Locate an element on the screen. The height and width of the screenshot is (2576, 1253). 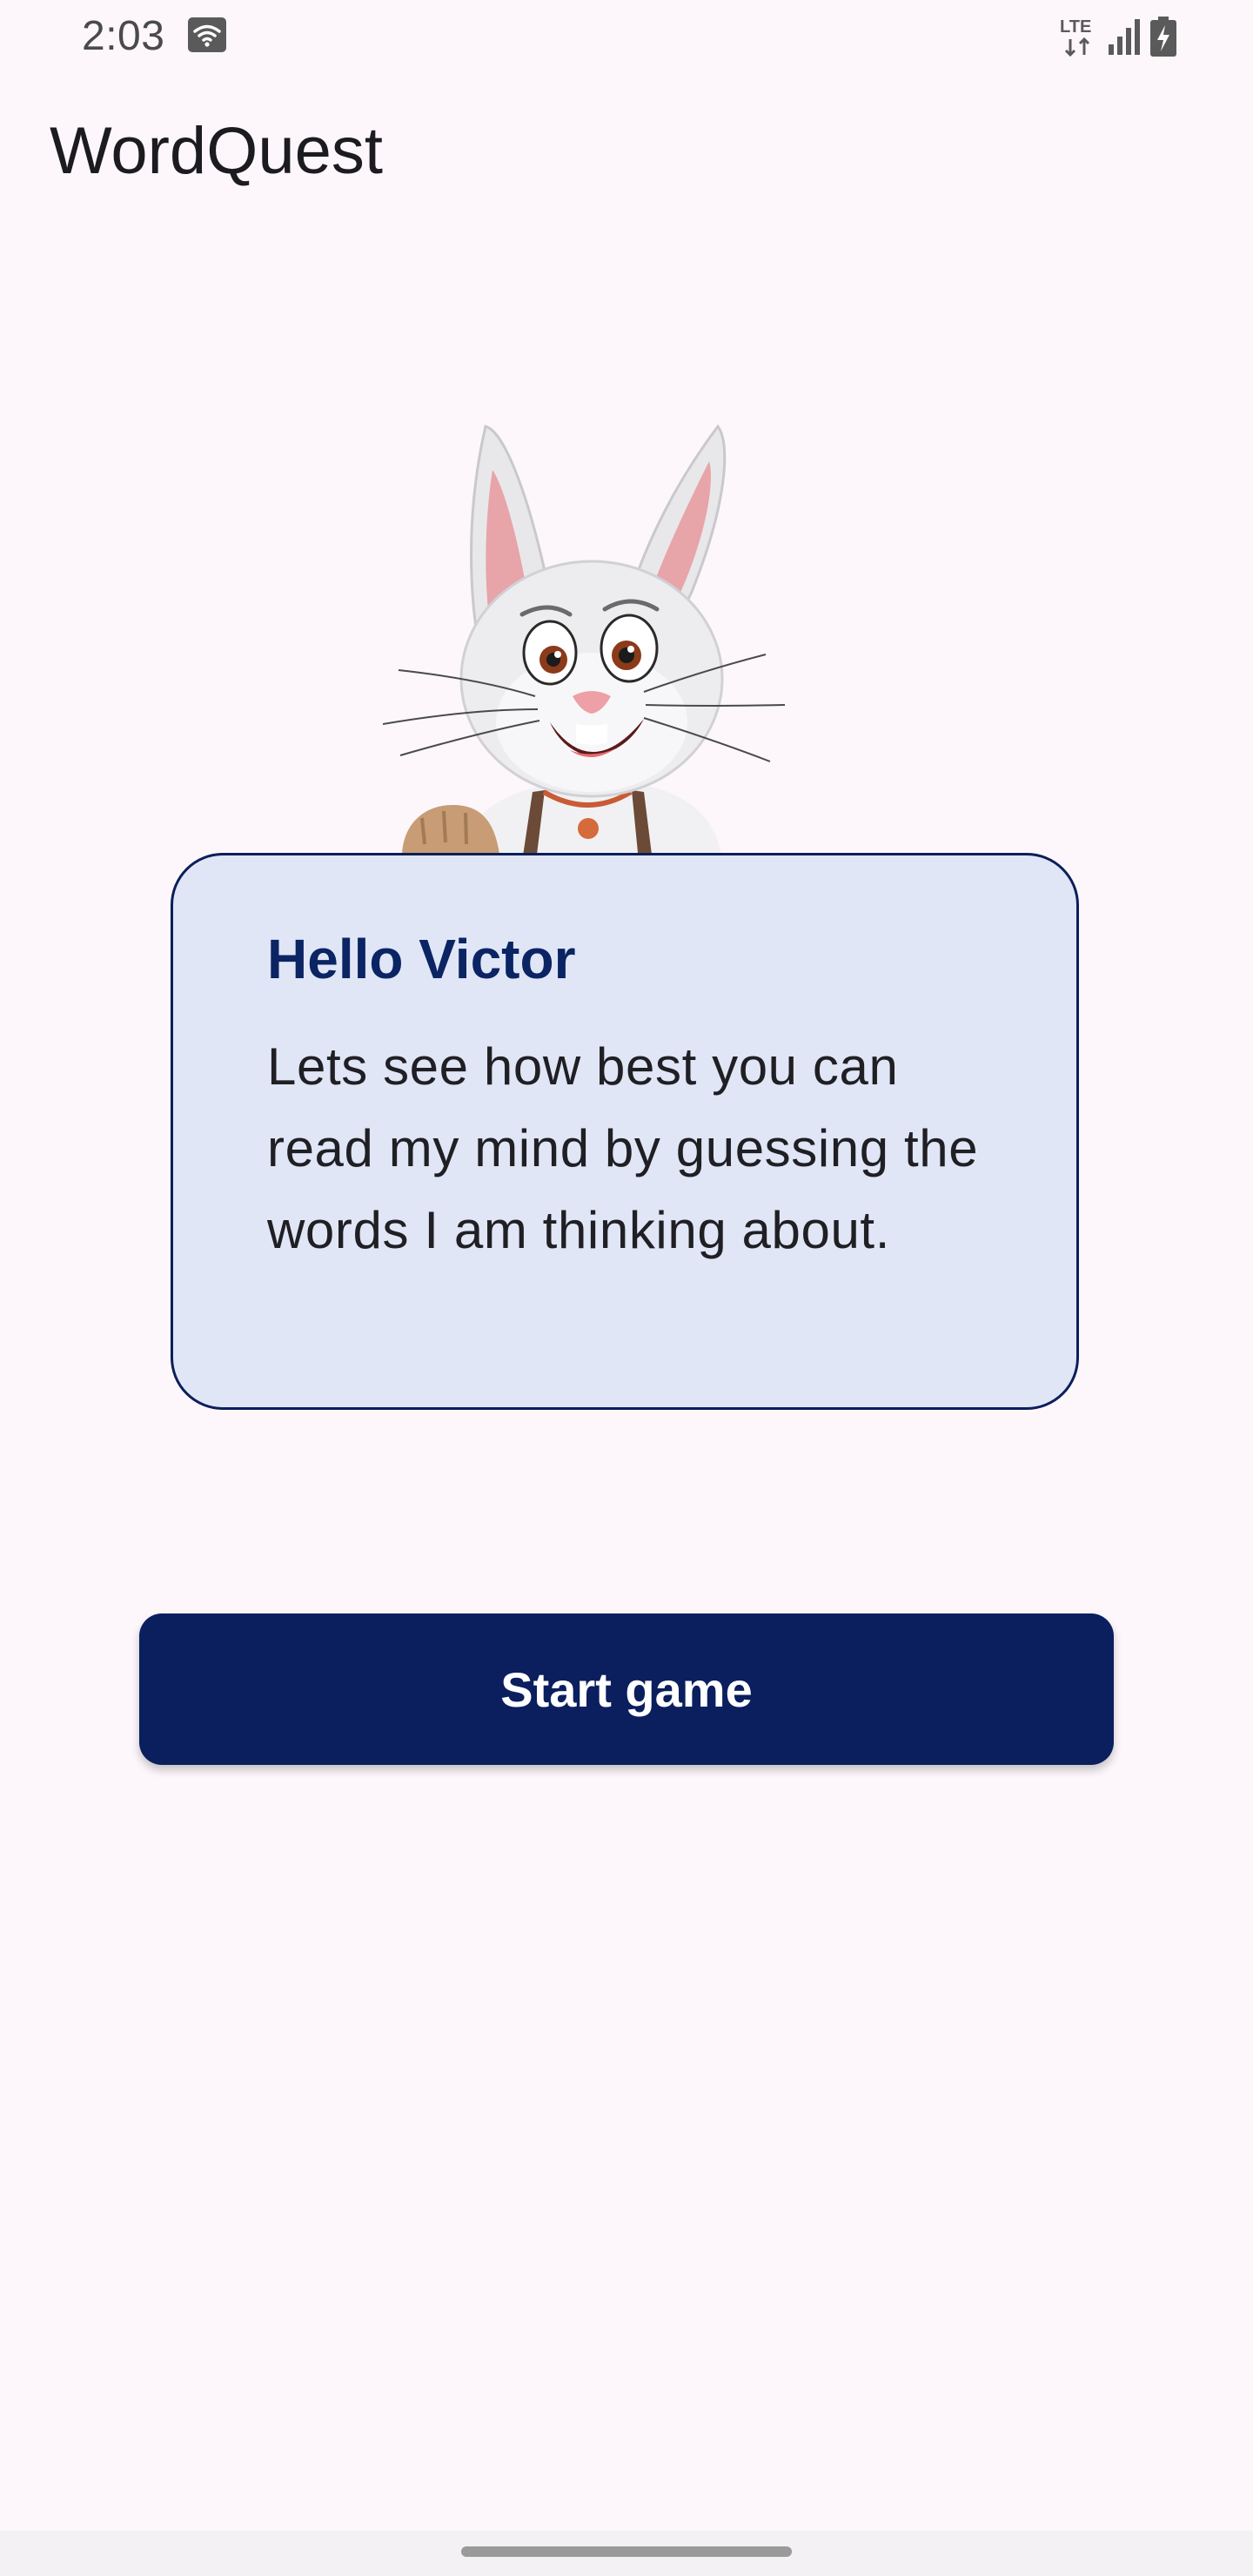
signal-icon is located at coordinates (1124, 37).